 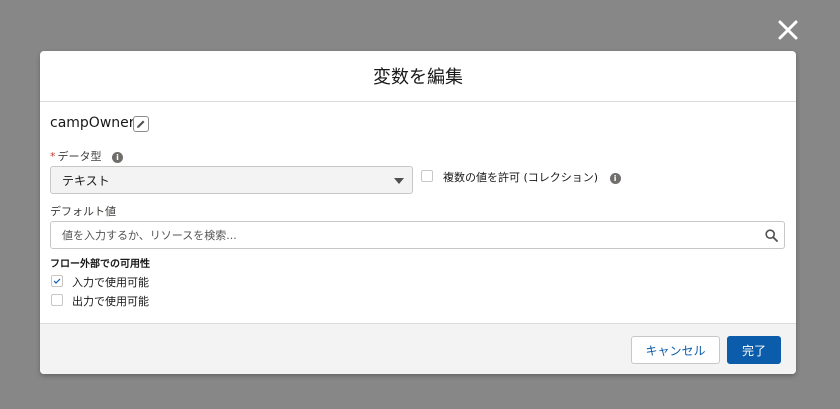 I want to click on checkmark-icon, so click(x=57, y=281).